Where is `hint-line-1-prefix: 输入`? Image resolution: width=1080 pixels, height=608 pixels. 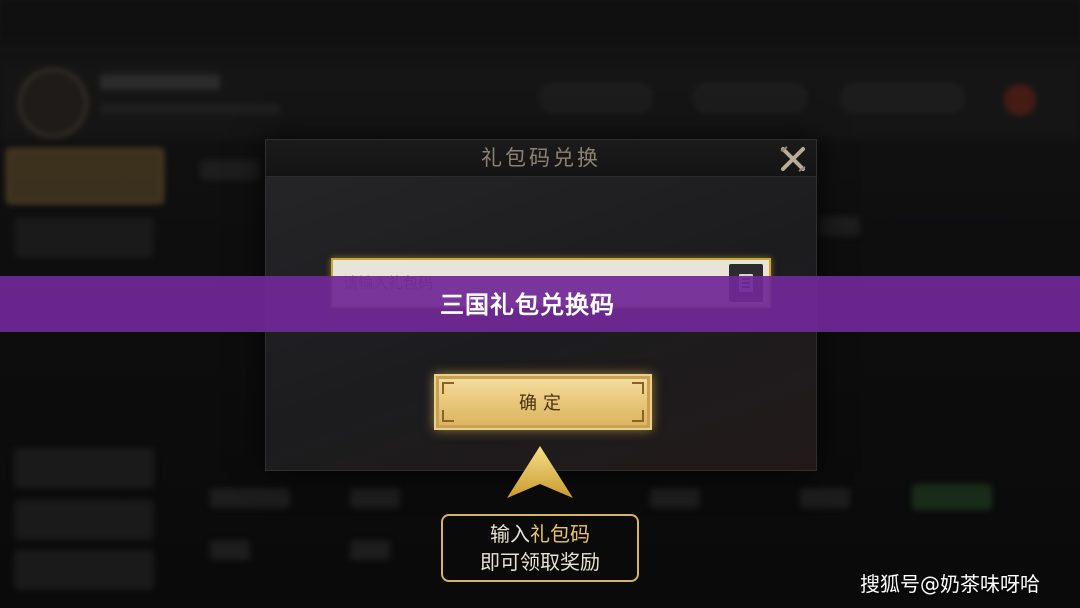 hint-line-1-prefix: 输入 is located at coordinates (510, 534).